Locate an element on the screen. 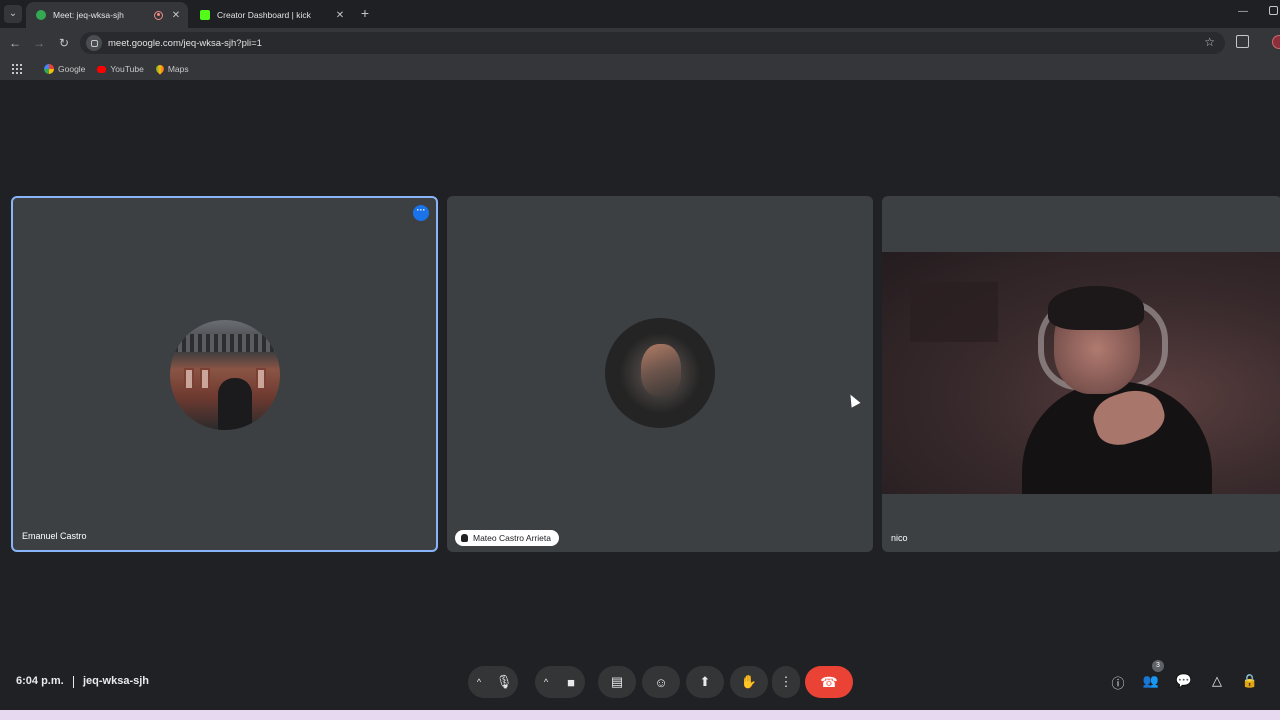 This screenshot has height=720, width=1280. back-arrow-icon: ← is located at coordinates (15, 43).